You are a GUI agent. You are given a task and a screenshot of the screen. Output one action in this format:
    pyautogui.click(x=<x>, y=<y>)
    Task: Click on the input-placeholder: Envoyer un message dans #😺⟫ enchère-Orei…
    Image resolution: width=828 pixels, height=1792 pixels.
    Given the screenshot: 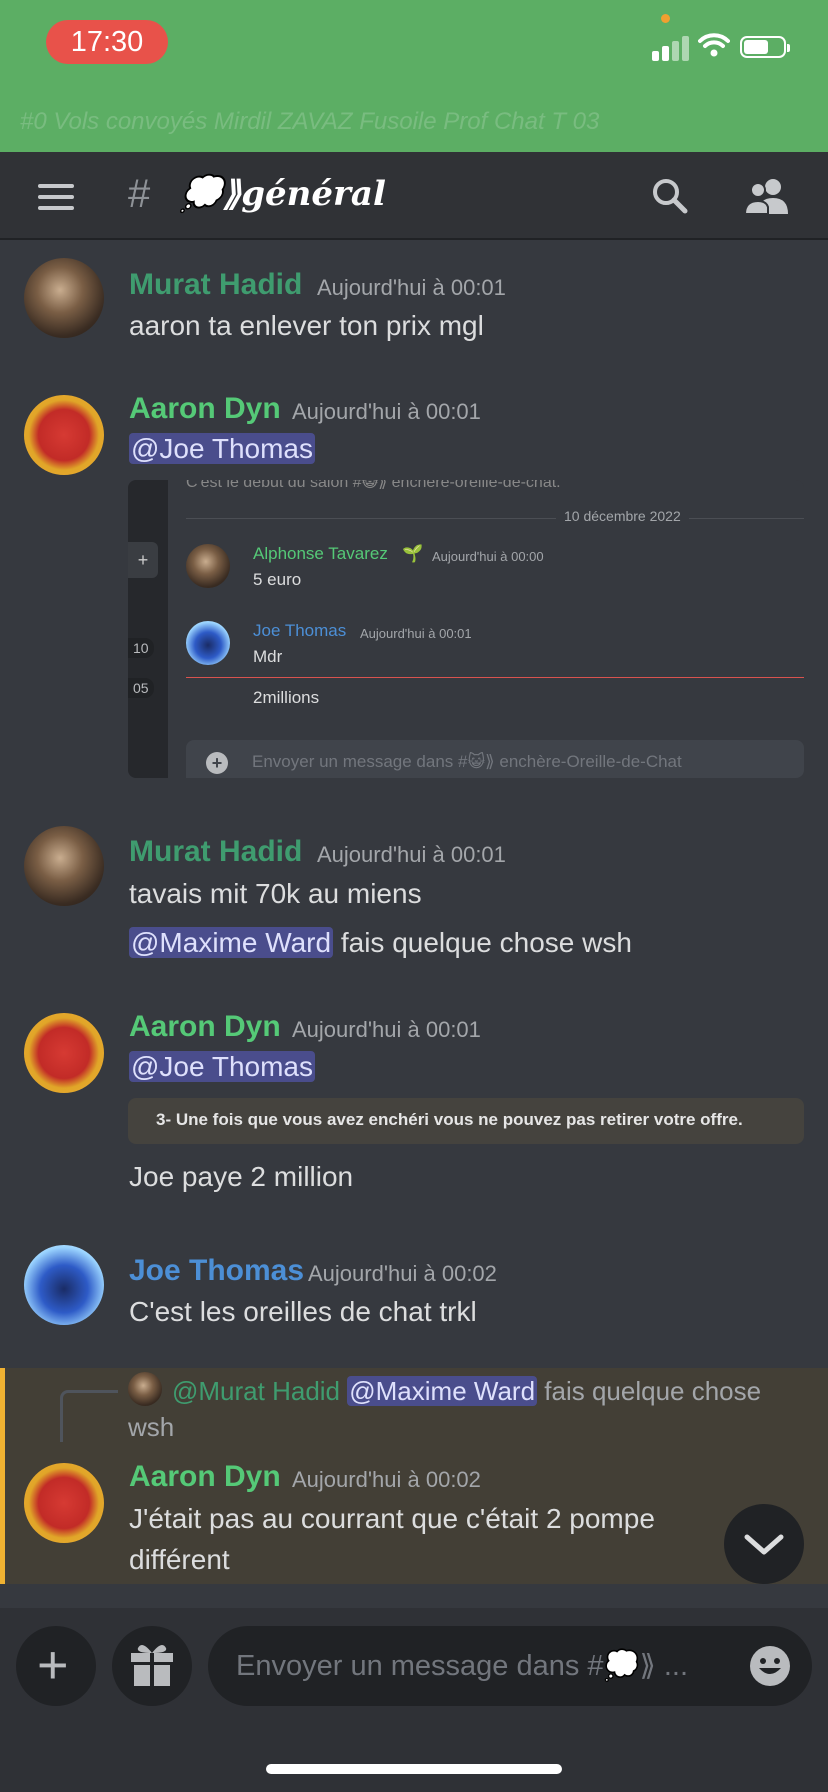 What is the action you would take?
    pyautogui.click(x=467, y=761)
    